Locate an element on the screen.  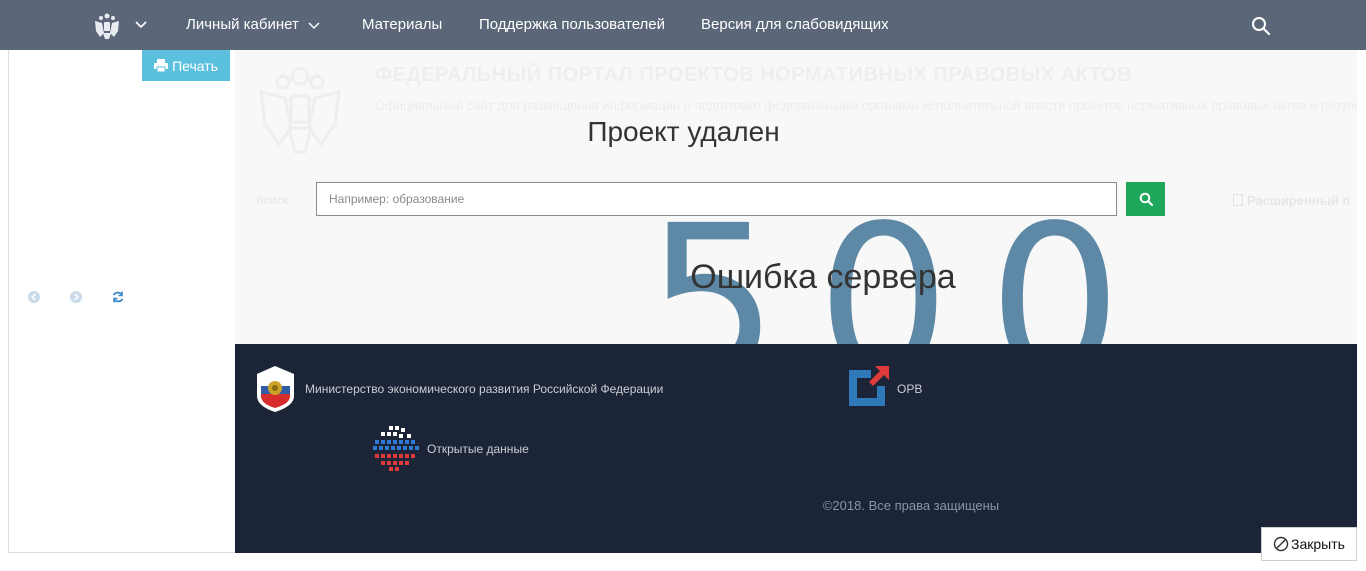
close-button: Закрыть is located at coordinates (1309, 544).